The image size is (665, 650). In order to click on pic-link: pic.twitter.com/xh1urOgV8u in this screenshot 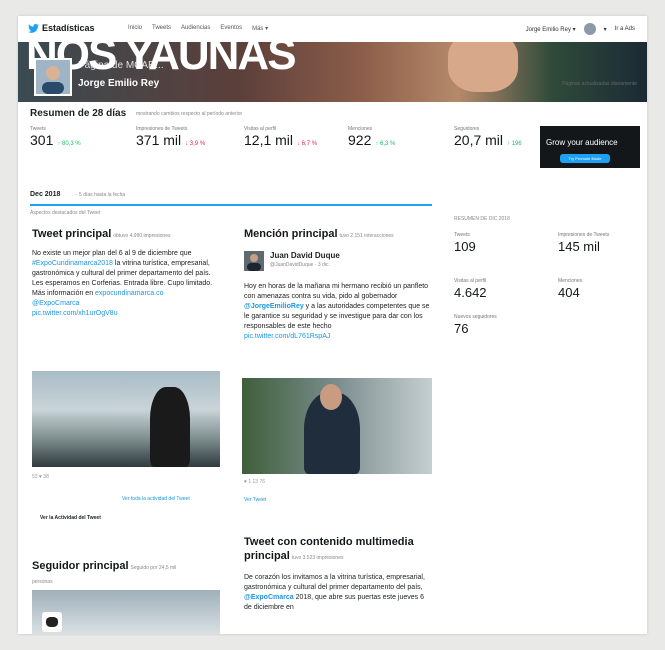, I will do `click(75, 313)`.